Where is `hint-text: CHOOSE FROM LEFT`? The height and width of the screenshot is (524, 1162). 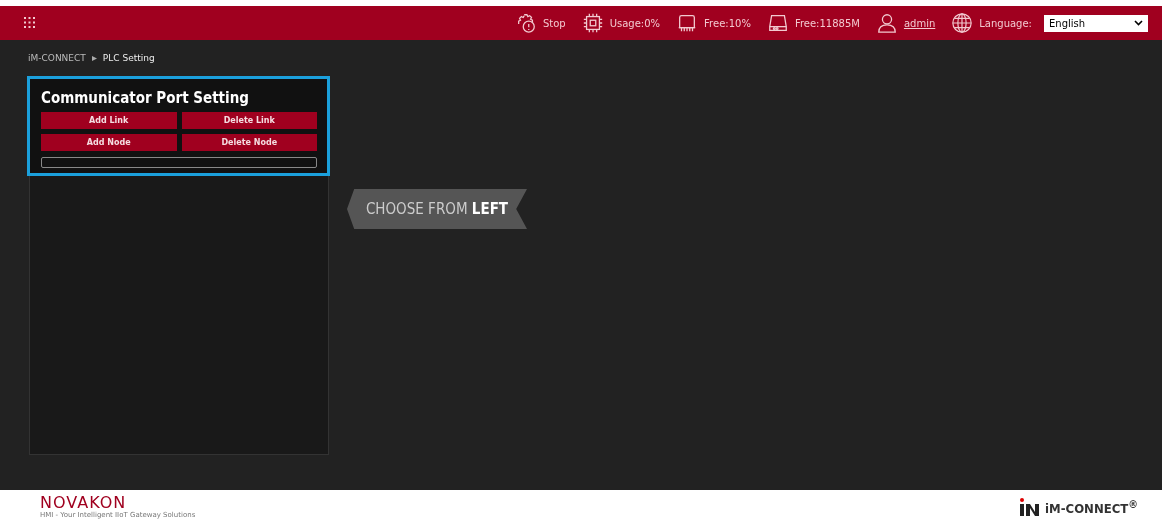 hint-text: CHOOSE FROM LEFT is located at coordinates (437, 209).